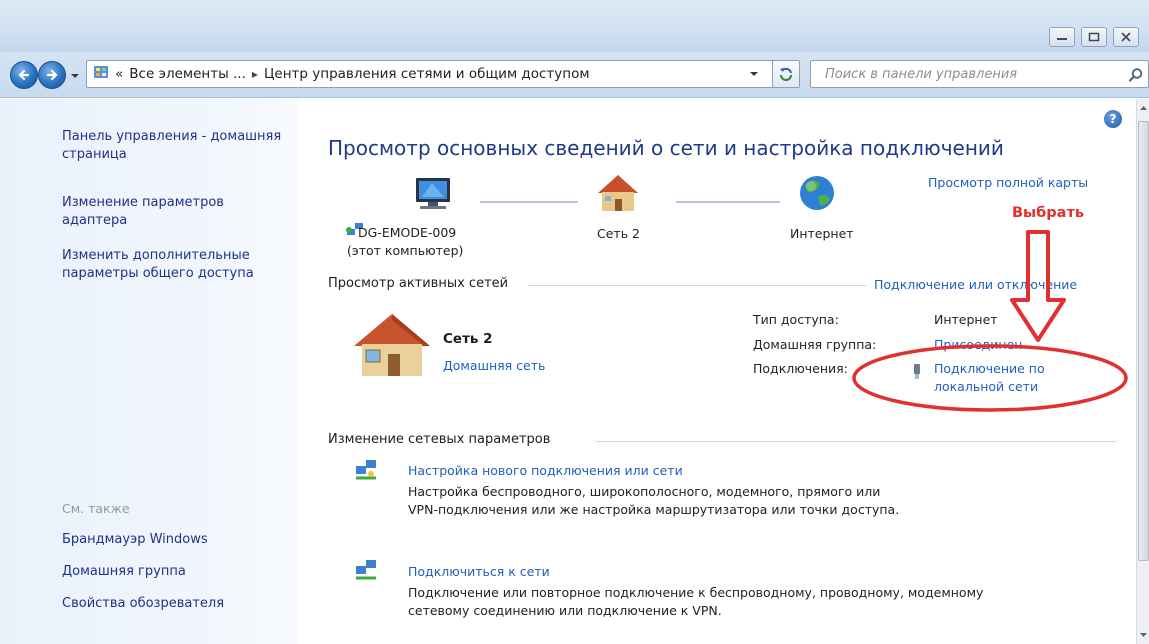  I want to click on scroll-up-icon, so click(1143, 108).